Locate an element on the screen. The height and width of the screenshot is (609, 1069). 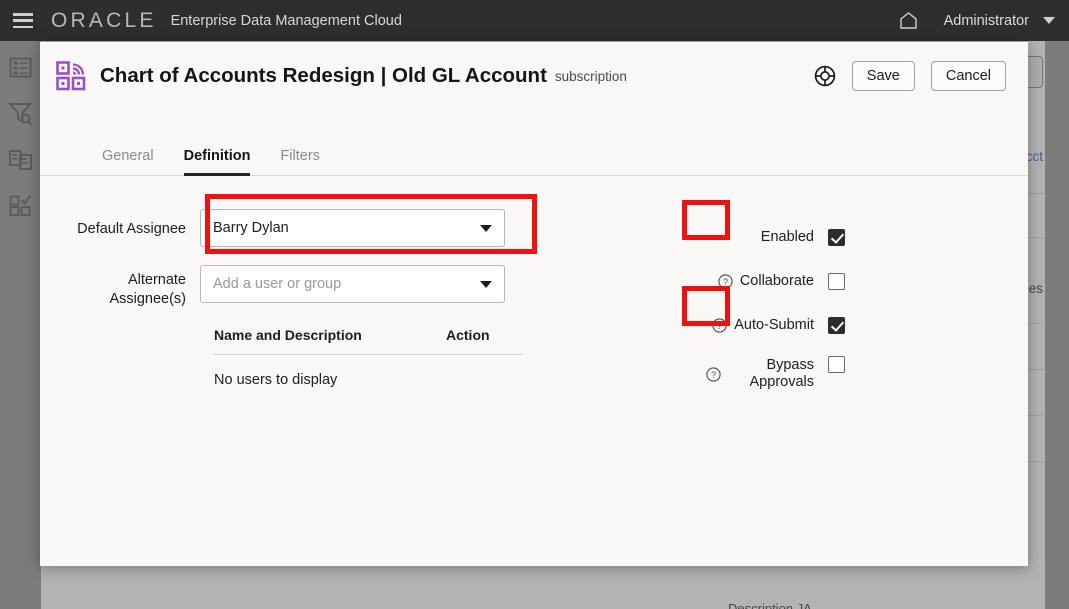
dialog-header-actions: Save Cancel is located at coordinates (921, 76).